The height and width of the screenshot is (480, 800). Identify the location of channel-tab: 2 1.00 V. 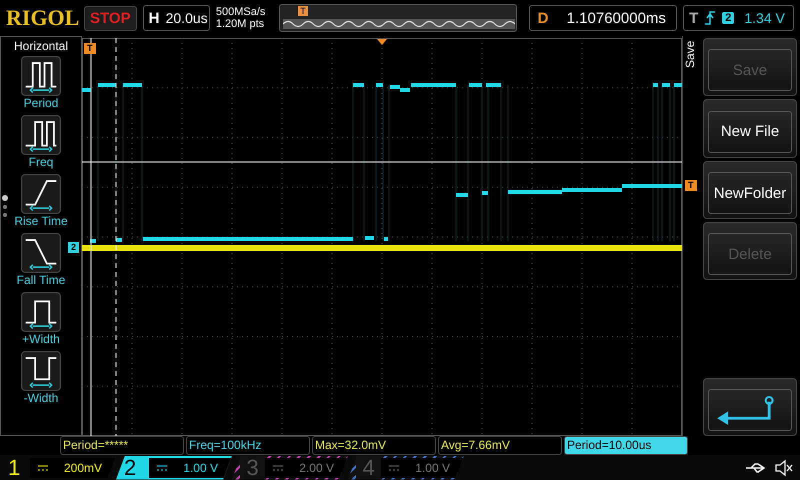
(174, 468).